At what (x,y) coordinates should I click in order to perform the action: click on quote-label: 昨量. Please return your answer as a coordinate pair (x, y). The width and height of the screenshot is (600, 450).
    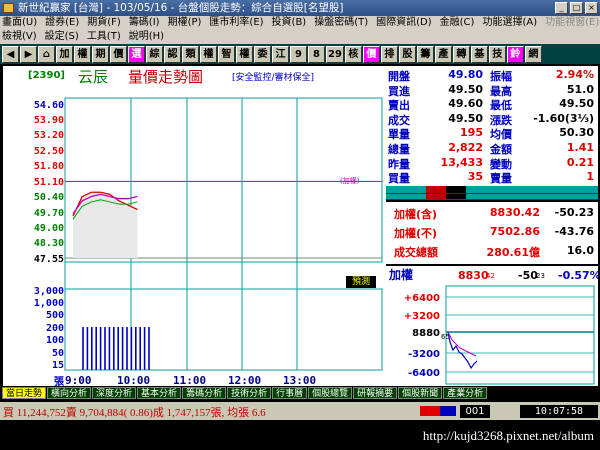
    Looking at the image, I should click on (399, 164).